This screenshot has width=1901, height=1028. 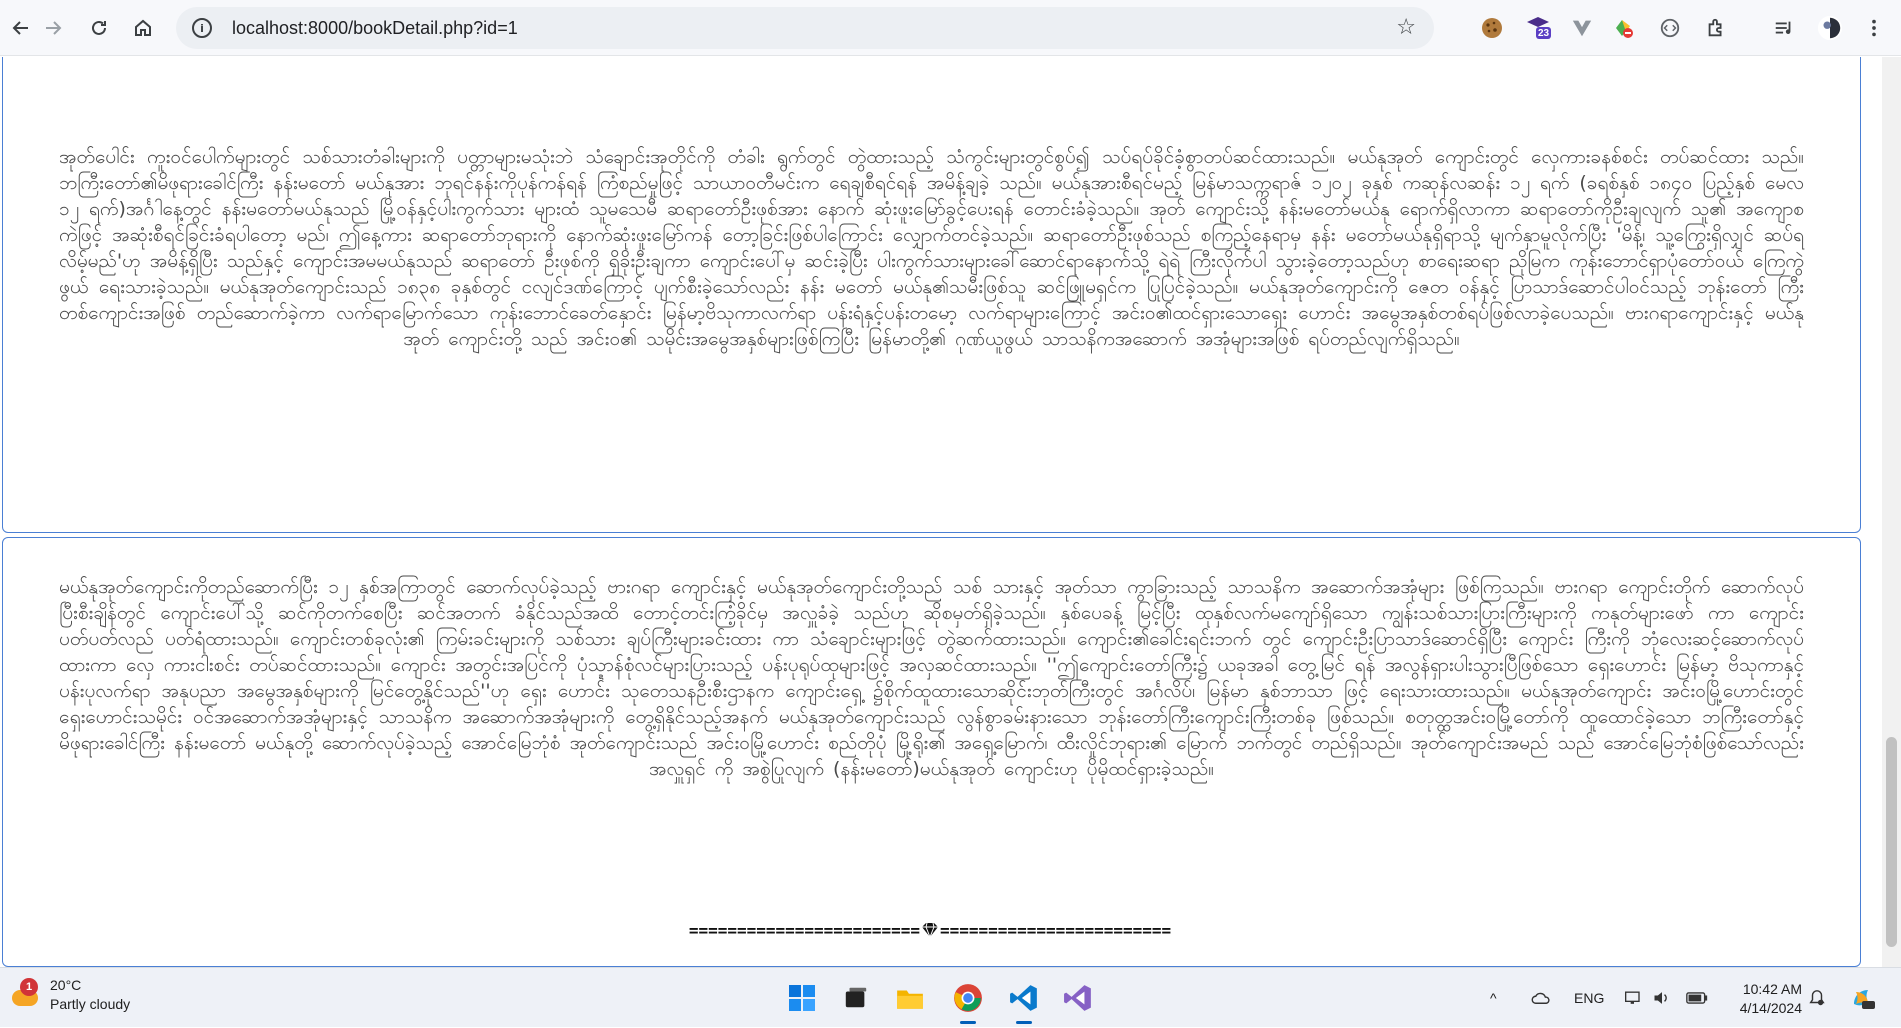 I want to click on extensions-puzzle-icon, so click(x=1716, y=28).